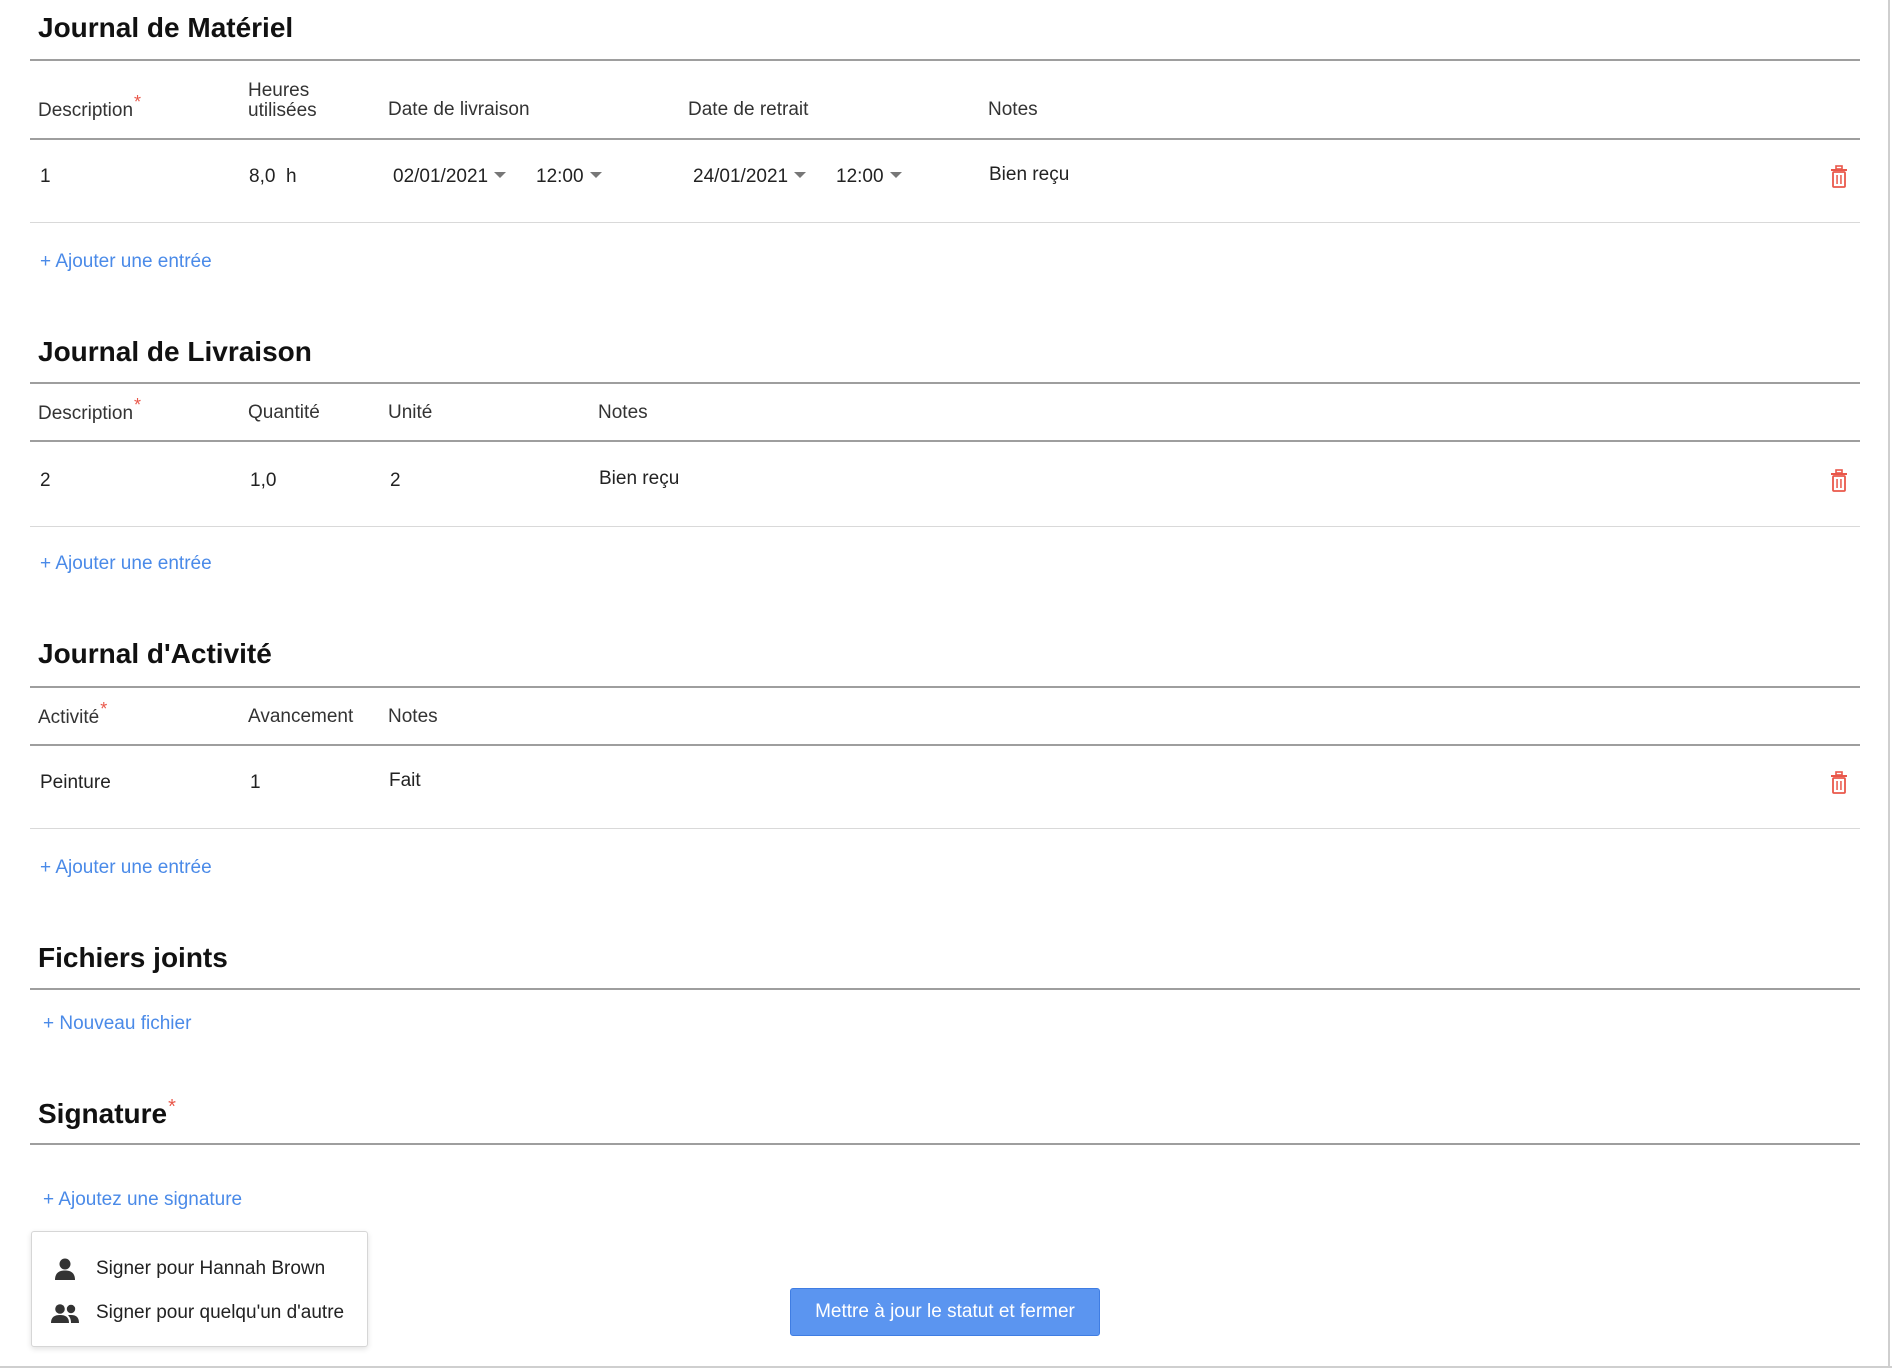 The image size is (1892, 1368). What do you see at coordinates (750, 177) in the screenshot?
I see `pickup-date-dropdown: 24/01/2021` at bounding box center [750, 177].